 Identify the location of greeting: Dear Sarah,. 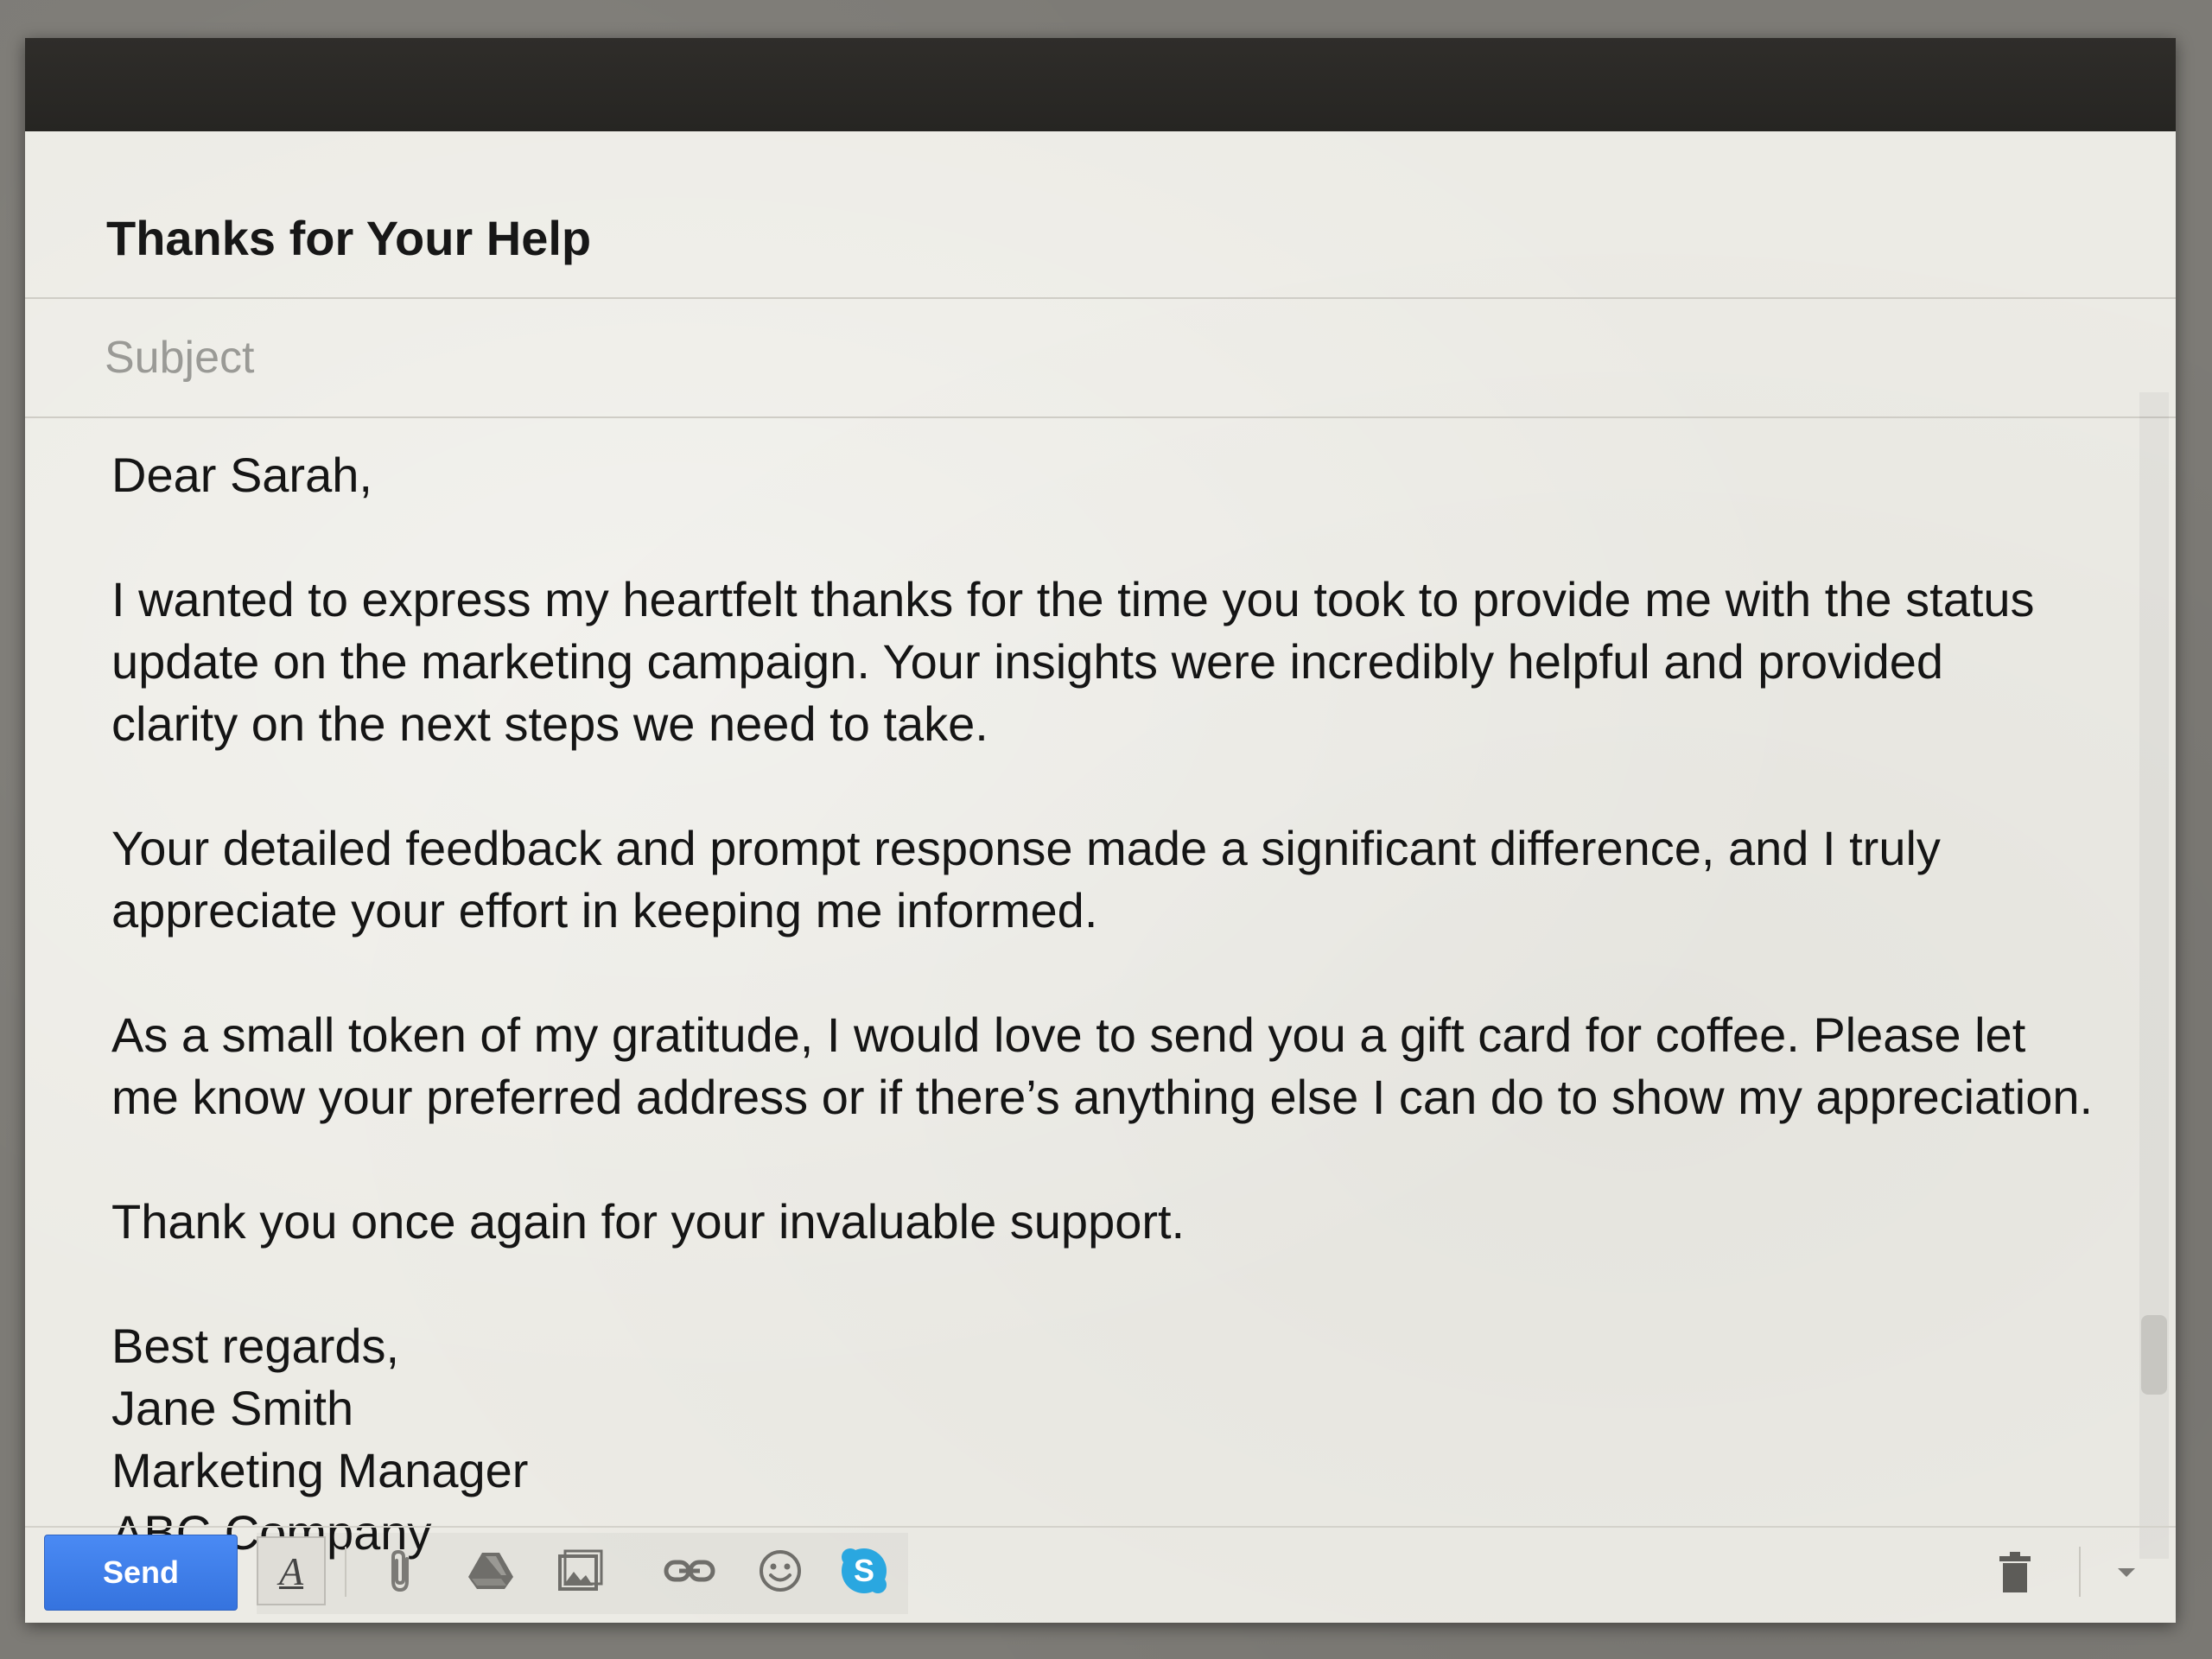
(241, 475).